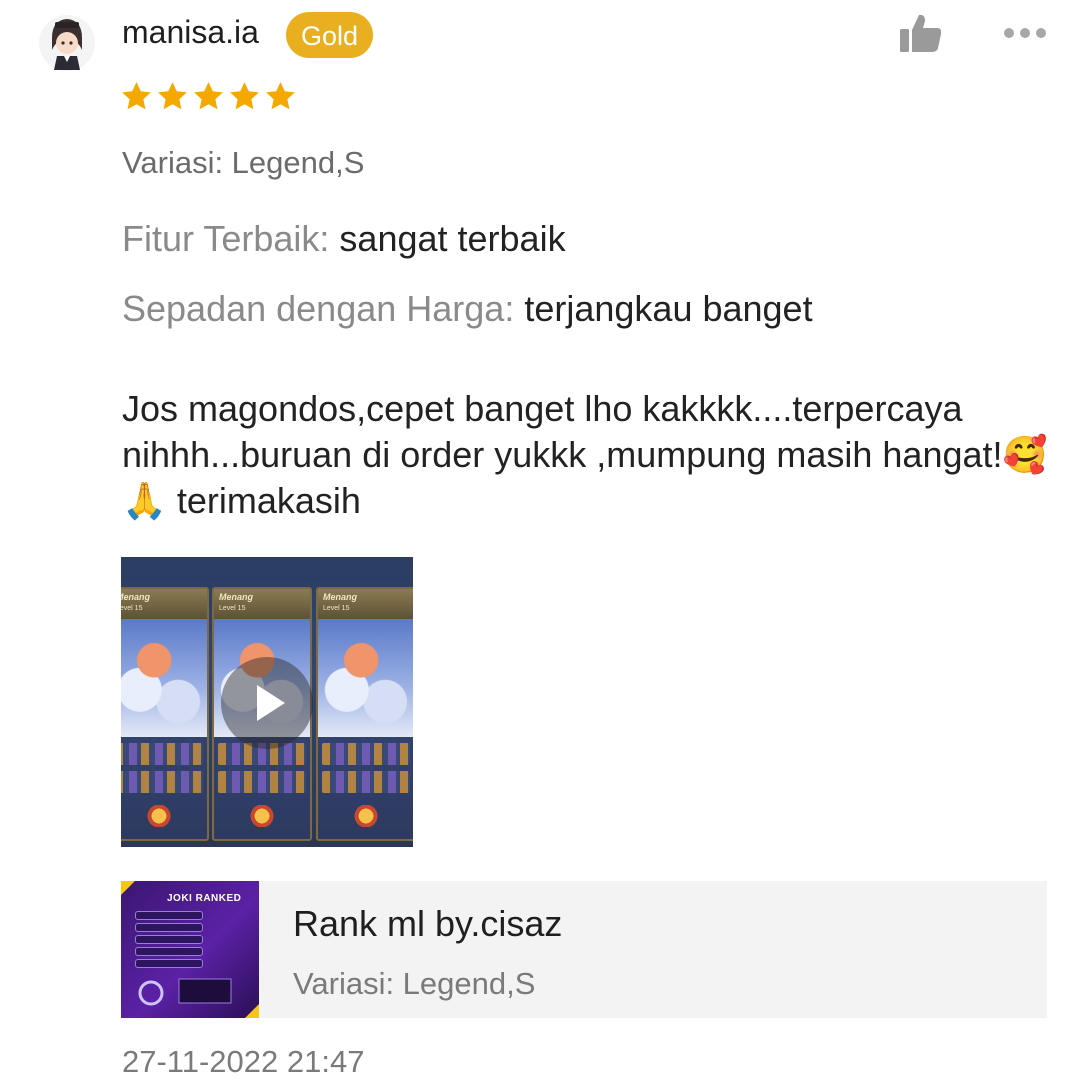 This screenshot has height=1080, width=1080. I want to click on avatar, so click(67, 43).